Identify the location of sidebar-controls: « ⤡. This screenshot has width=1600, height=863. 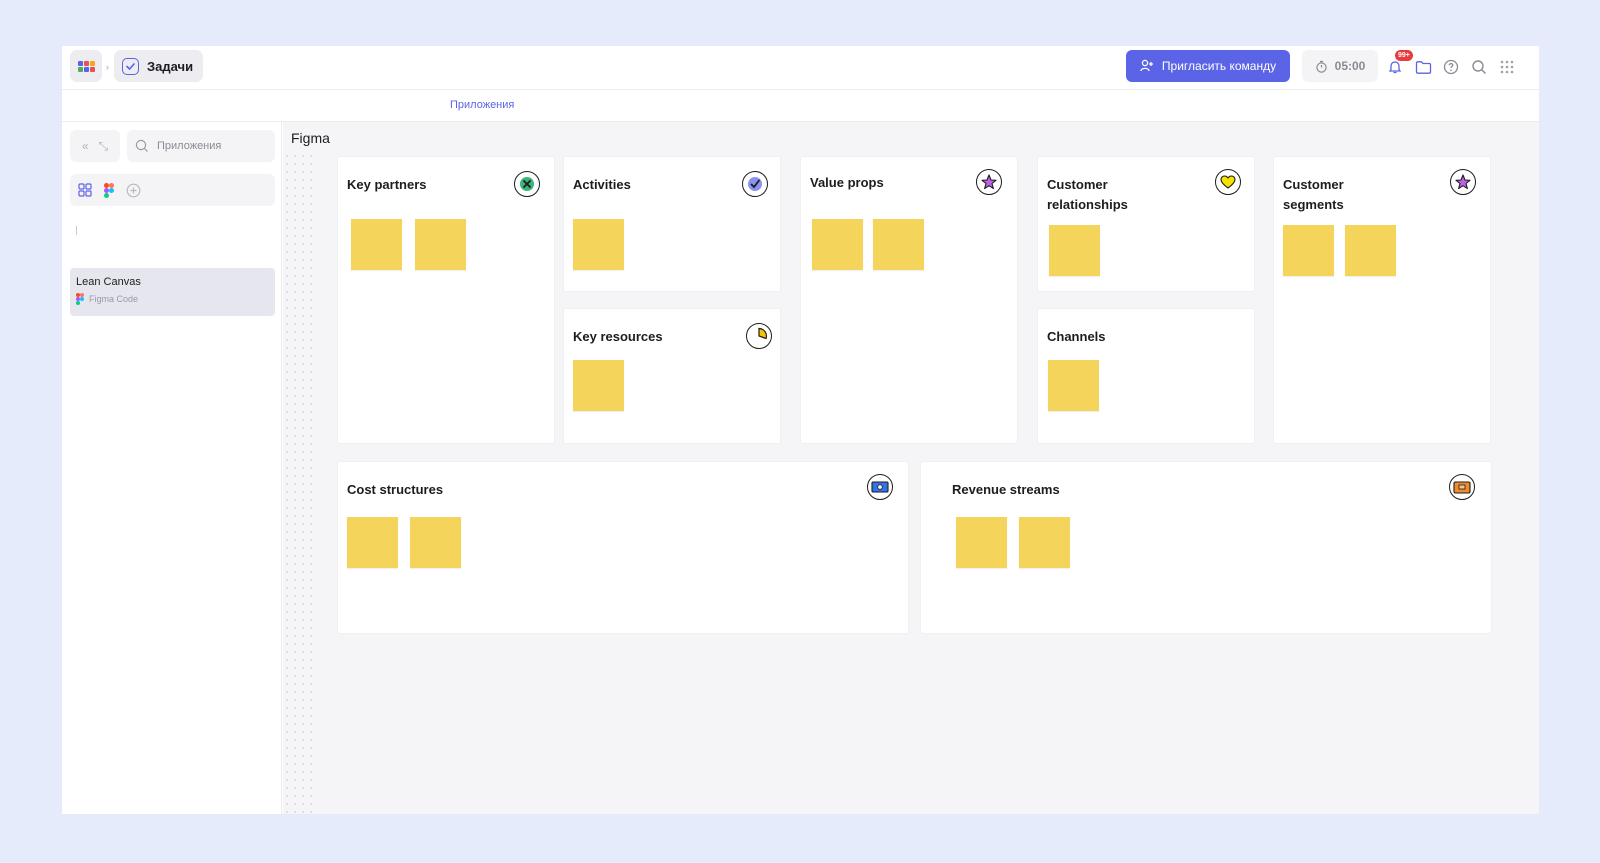
(95, 146).